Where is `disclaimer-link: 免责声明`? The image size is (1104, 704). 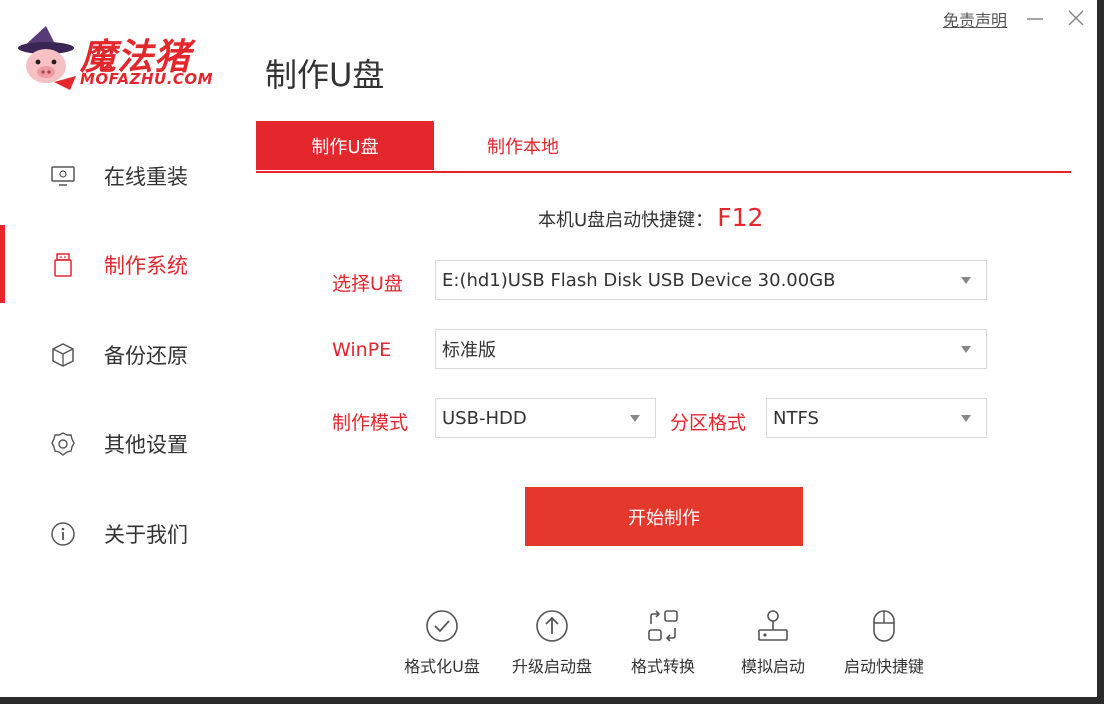 disclaimer-link: 免责声明 is located at coordinates (975, 19).